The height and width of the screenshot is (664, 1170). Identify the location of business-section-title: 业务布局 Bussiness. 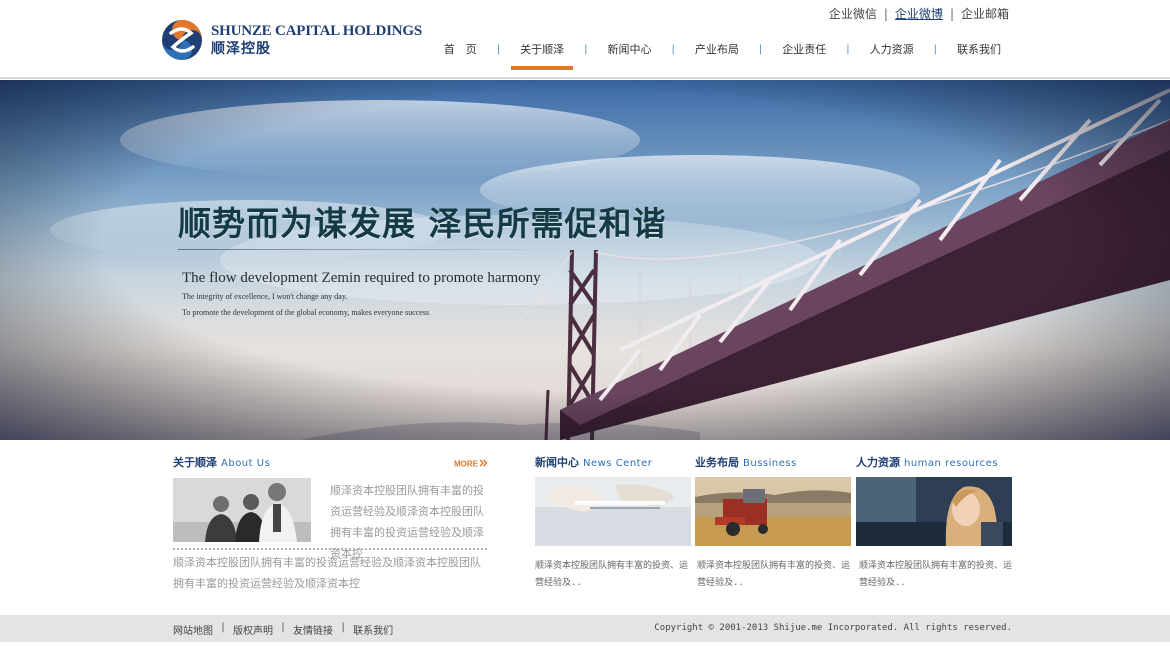
(746, 462).